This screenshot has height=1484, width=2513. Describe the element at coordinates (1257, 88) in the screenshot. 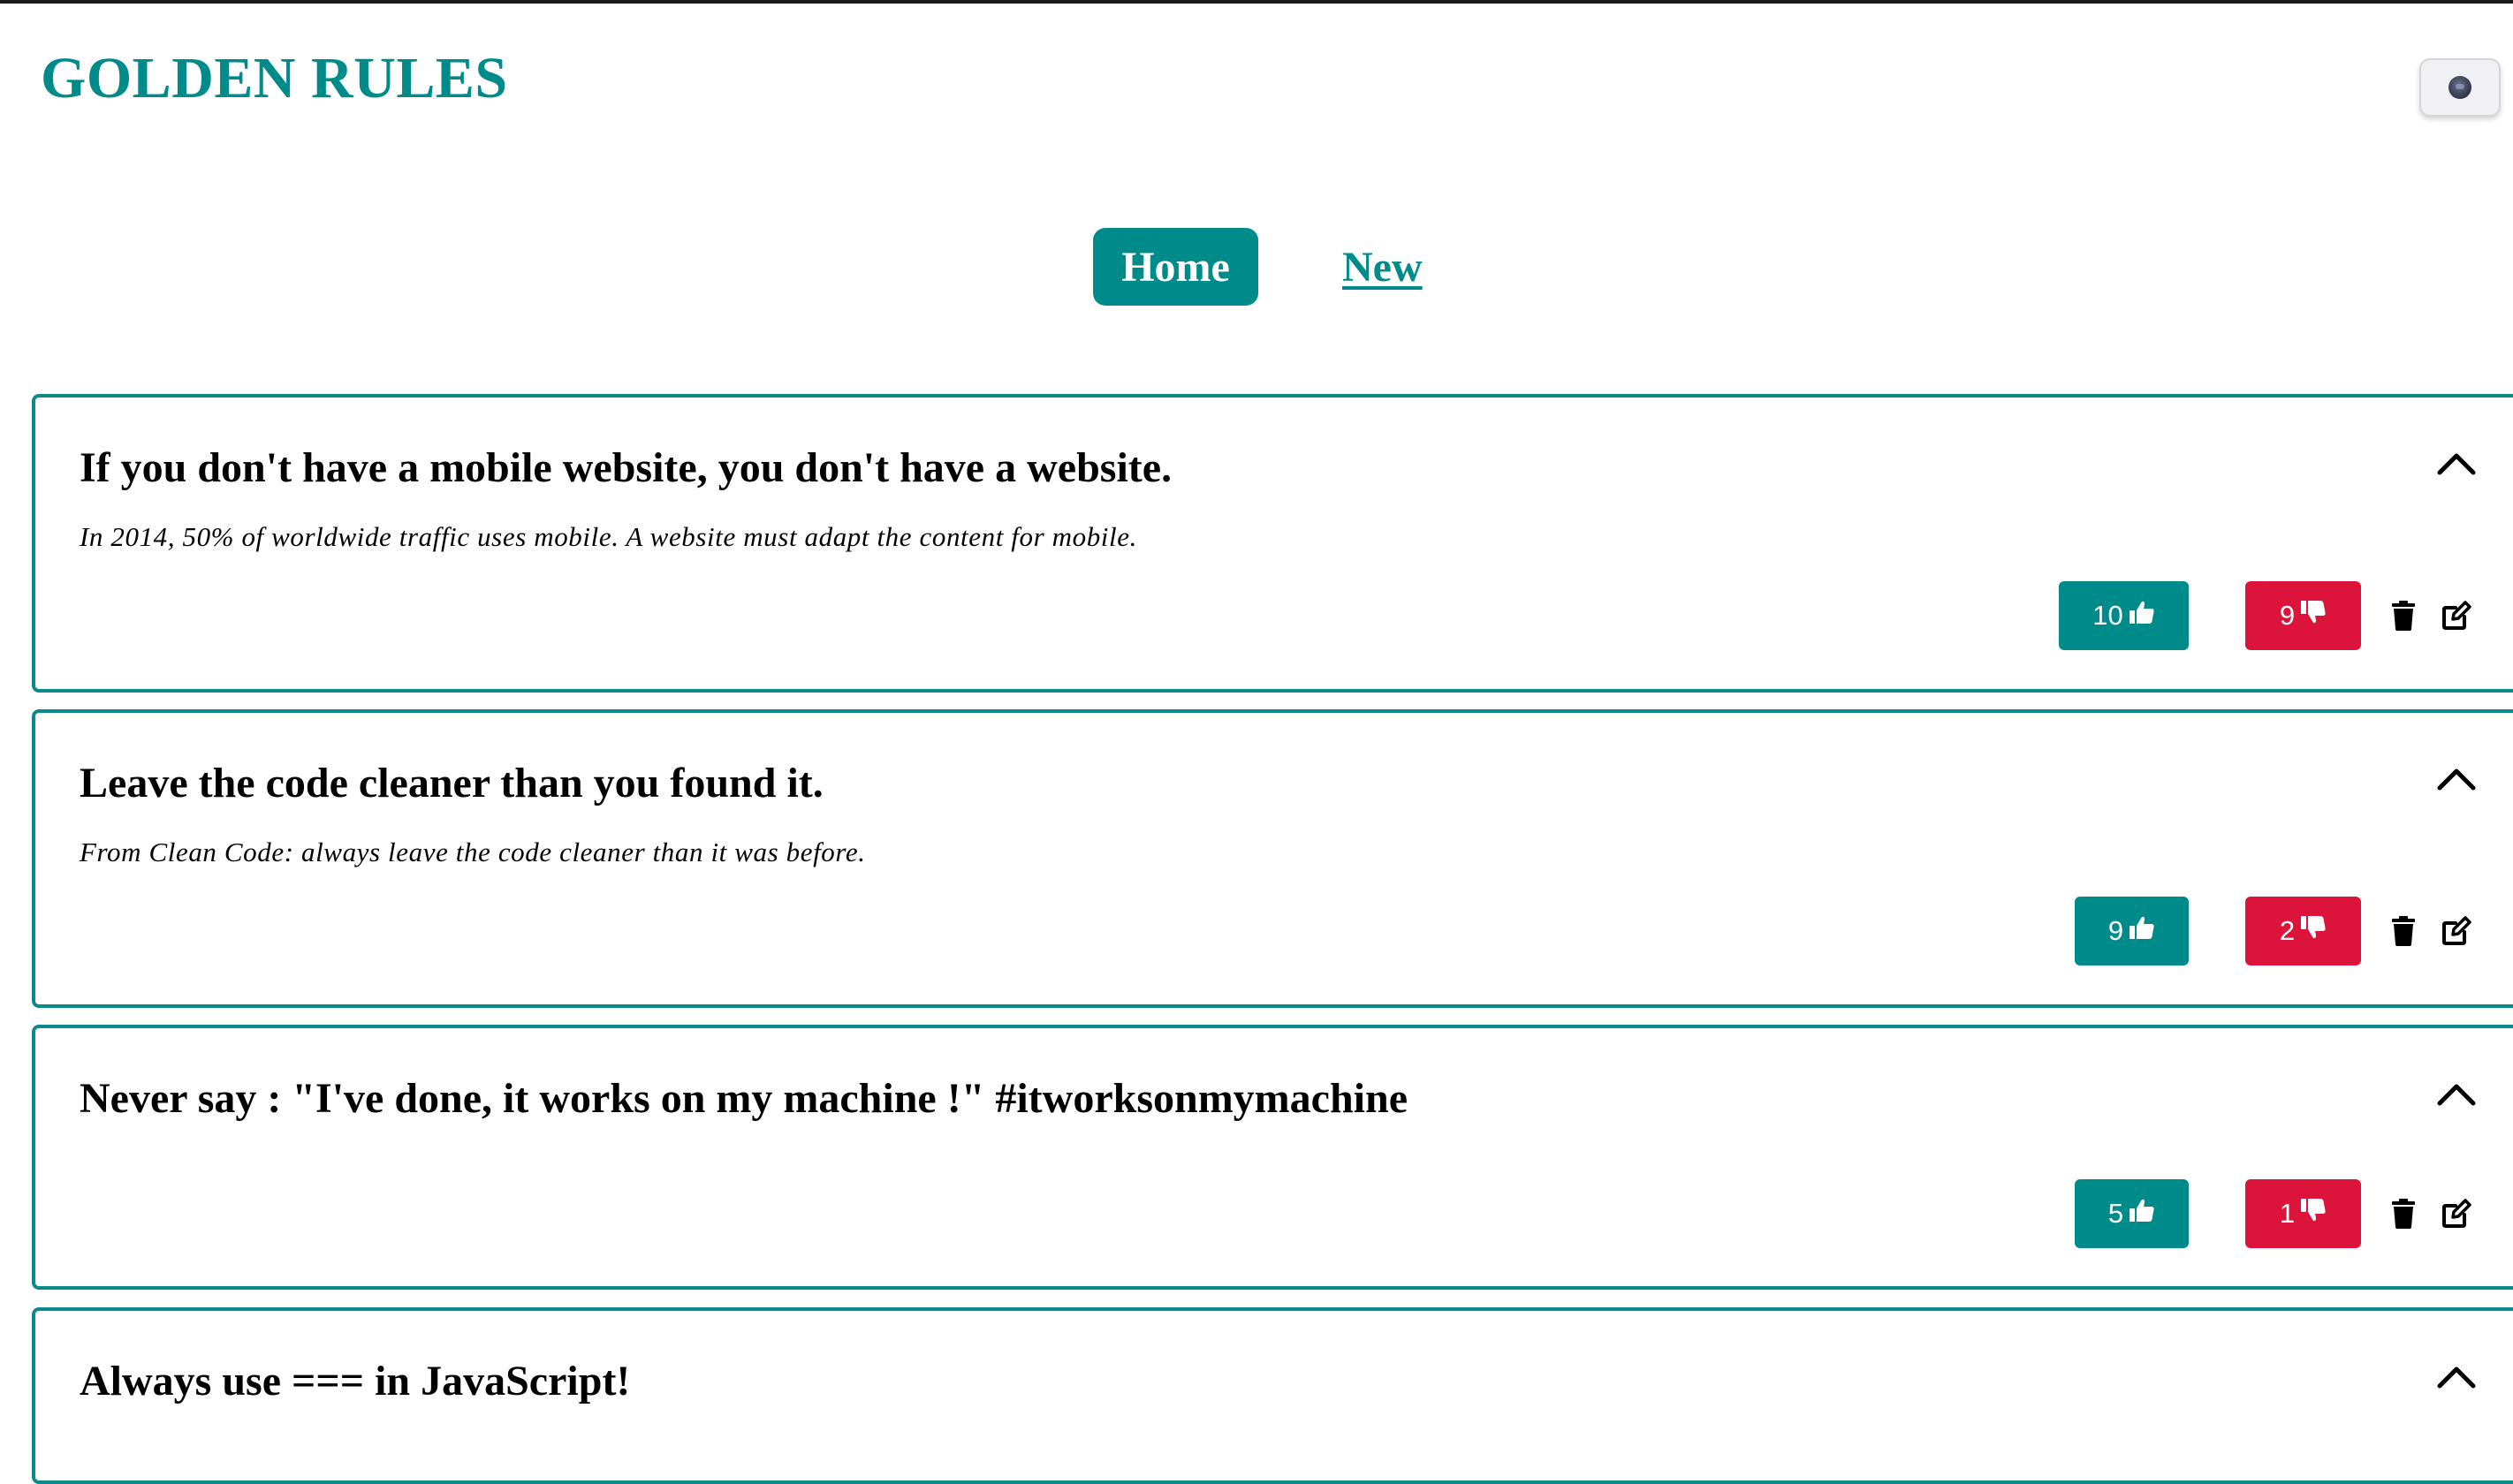

I see `app-header: GOLDEN RULES` at that location.